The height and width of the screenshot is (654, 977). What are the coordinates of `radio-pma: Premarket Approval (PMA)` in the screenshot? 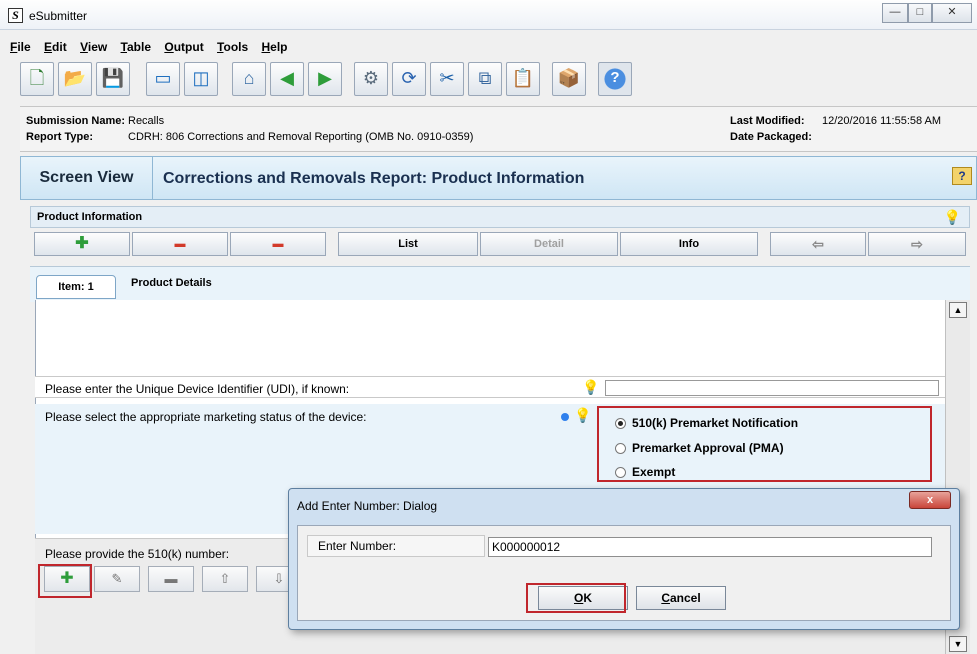 It's located at (699, 448).